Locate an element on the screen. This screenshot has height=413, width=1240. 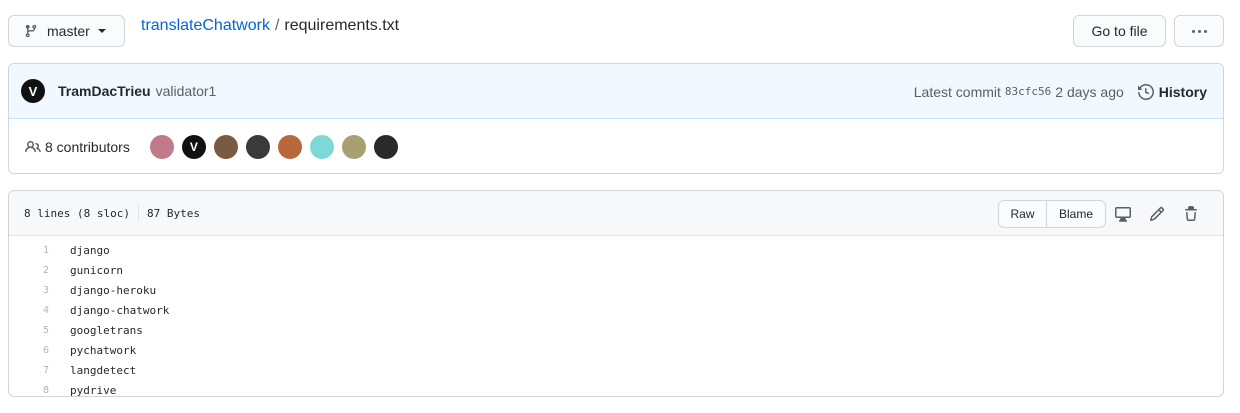
breadcrumb: translateChatwork / requirements.txt is located at coordinates (270, 26).